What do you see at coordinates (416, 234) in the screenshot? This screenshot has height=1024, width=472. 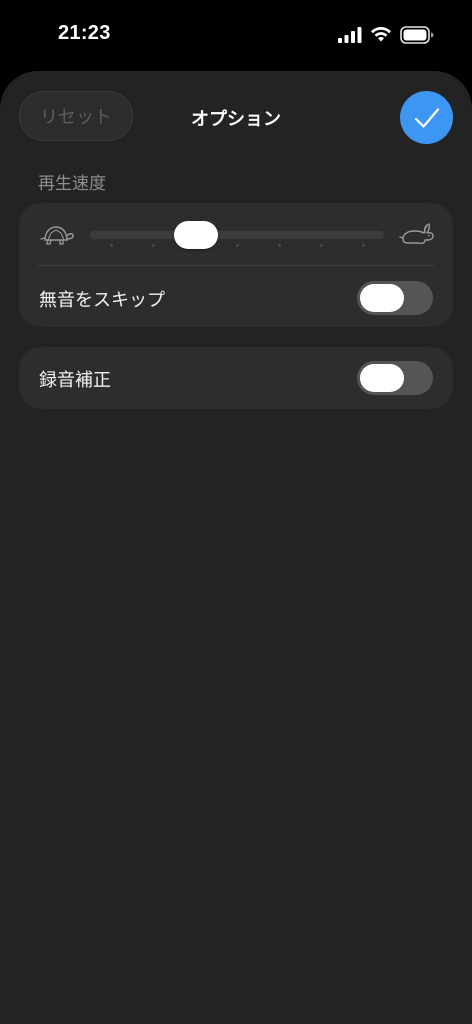 I see `rabbit-icon` at bounding box center [416, 234].